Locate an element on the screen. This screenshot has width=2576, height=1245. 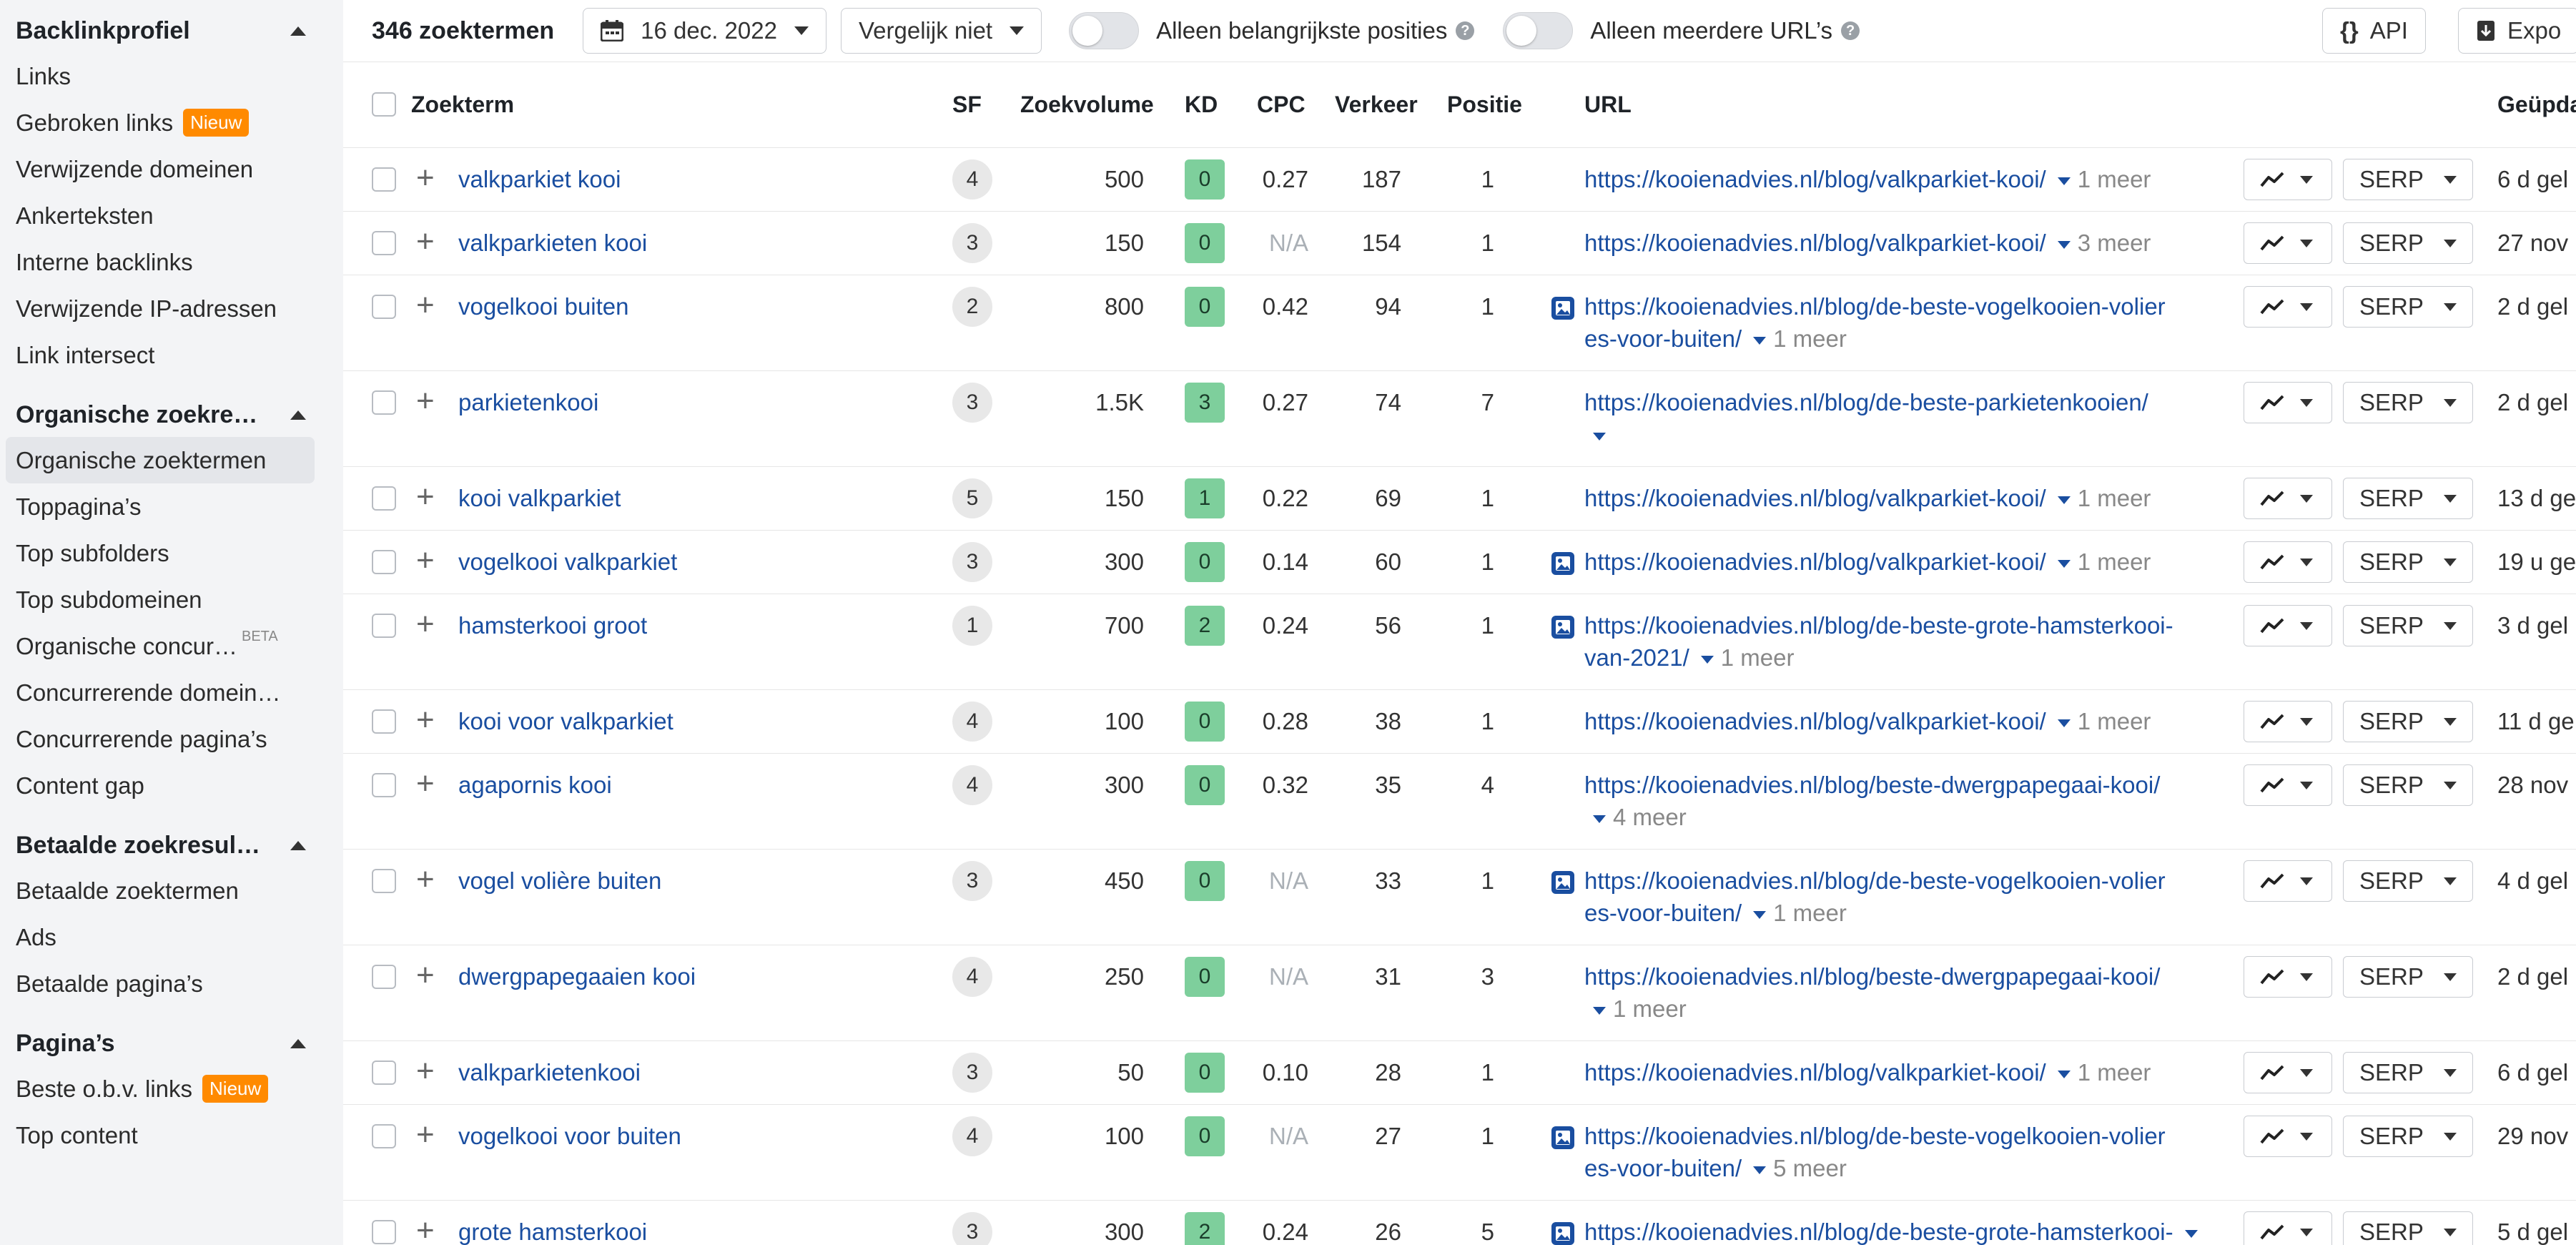
keyword-link: vogelkooi voor buiten is located at coordinates (569, 1136).